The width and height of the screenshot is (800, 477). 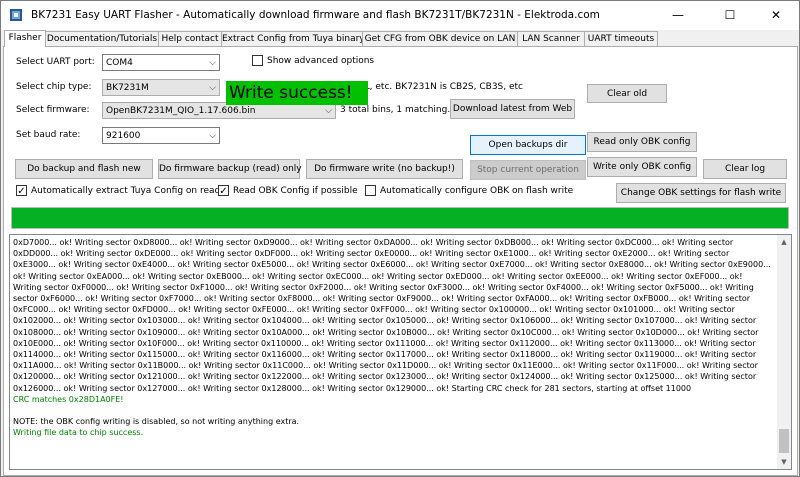 I want to click on clear-old-button: Clear old, so click(x=627, y=93).